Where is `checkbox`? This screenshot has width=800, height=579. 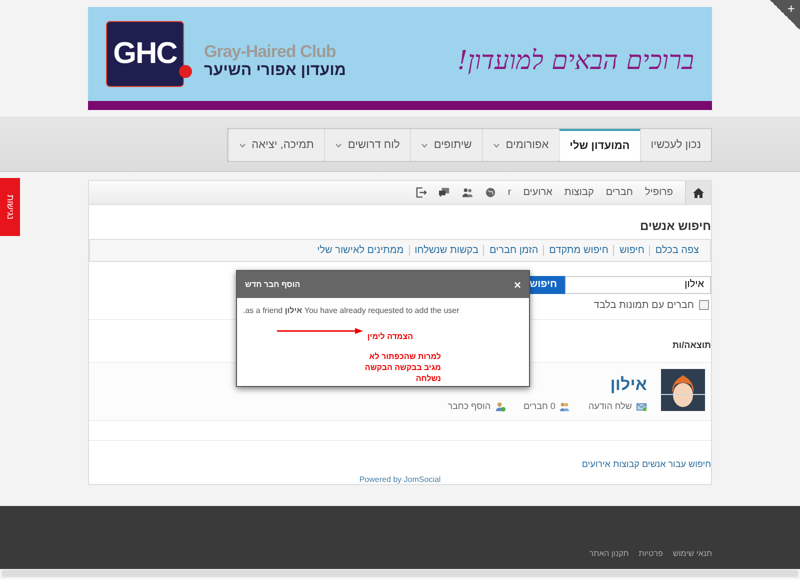 checkbox is located at coordinates (704, 305).